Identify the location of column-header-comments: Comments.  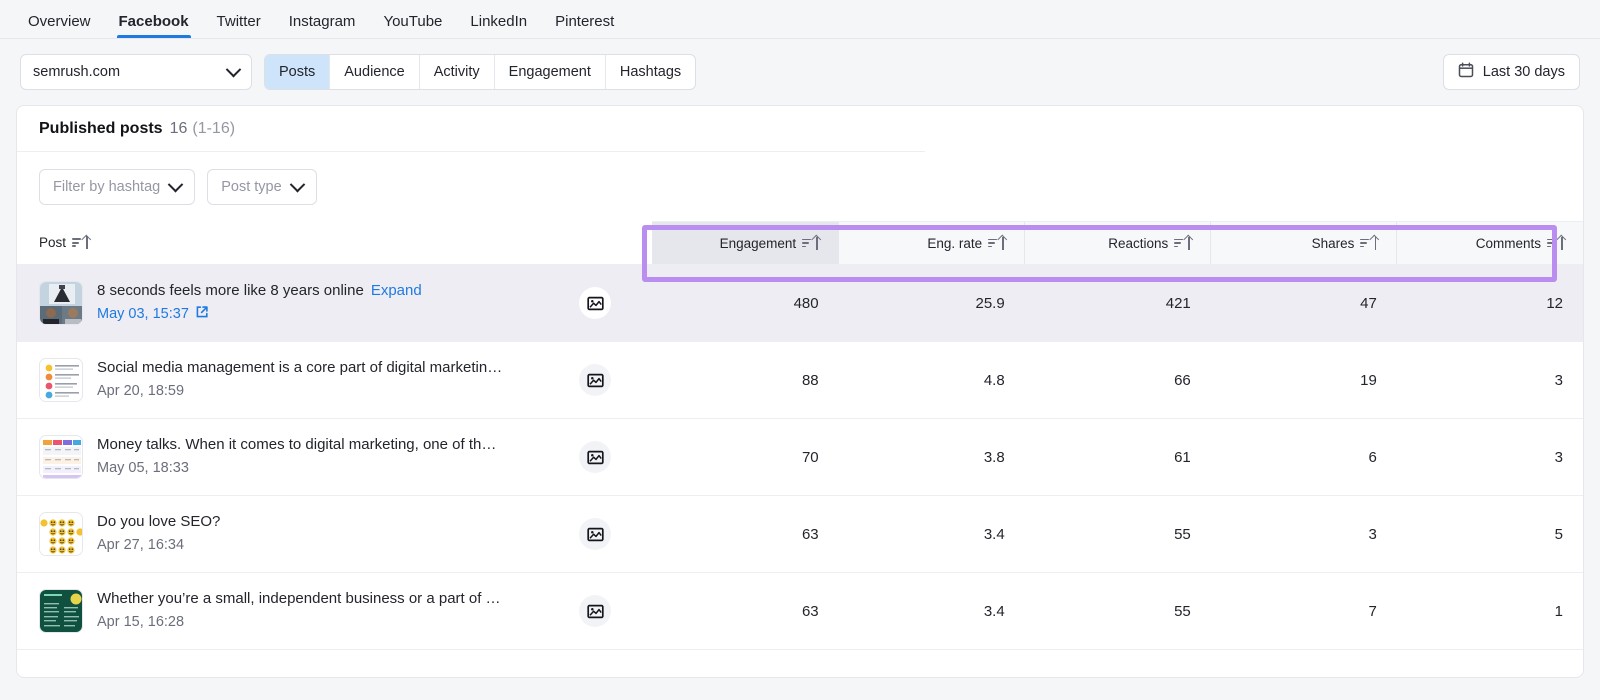
(1489, 243).